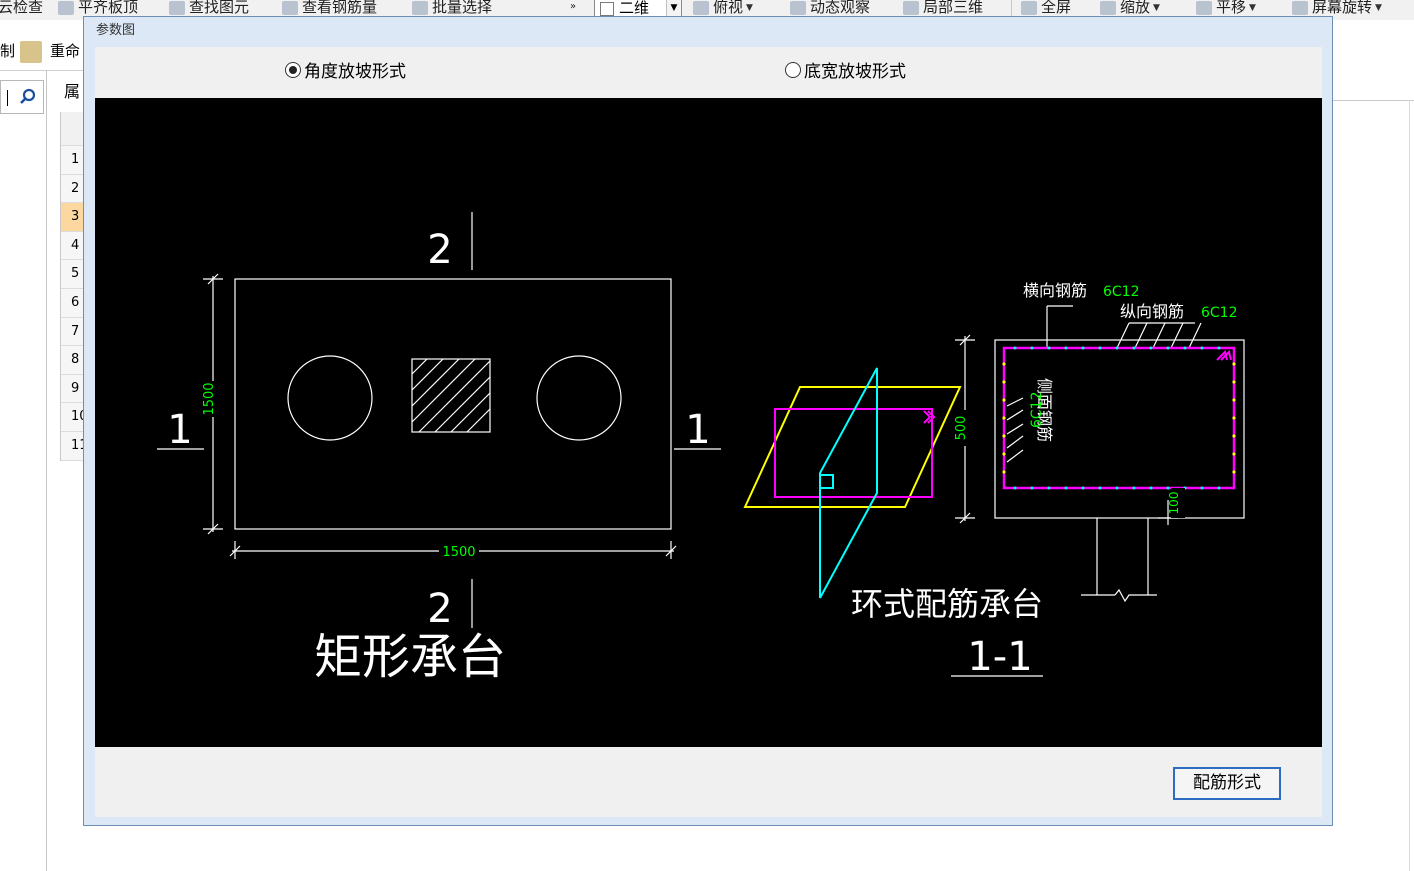  What do you see at coordinates (293, 70) in the screenshot?
I see `radio-checked-icon` at bounding box center [293, 70].